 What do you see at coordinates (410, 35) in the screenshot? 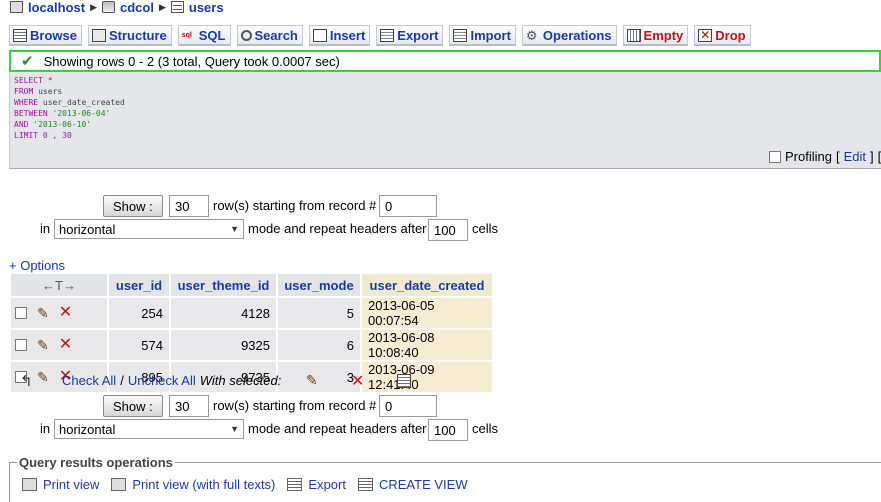
I see `tab-export: Export` at bounding box center [410, 35].